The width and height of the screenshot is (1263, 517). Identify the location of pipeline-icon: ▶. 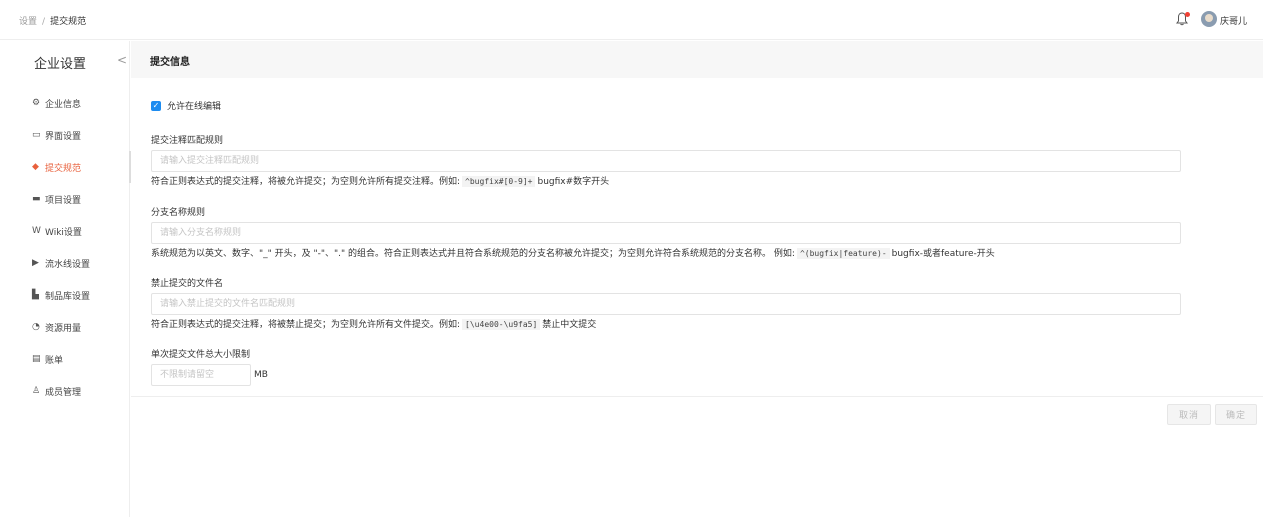
(35, 263).